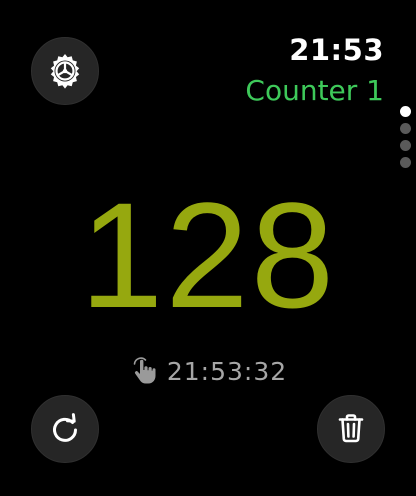 The height and width of the screenshot is (496, 416). I want to click on last-tap-time: 21:53:32, so click(227, 371).